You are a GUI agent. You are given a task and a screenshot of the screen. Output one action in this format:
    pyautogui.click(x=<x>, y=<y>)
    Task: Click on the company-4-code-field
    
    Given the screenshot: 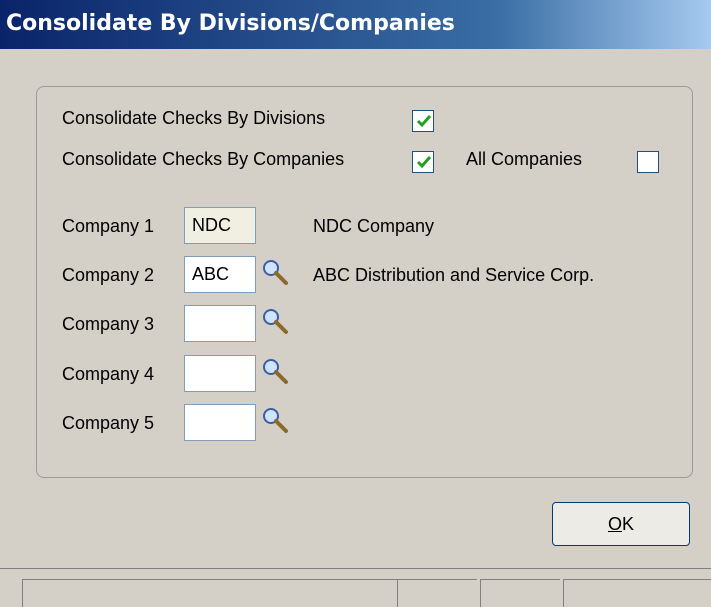 What is the action you would take?
    pyautogui.click(x=220, y=373)
    